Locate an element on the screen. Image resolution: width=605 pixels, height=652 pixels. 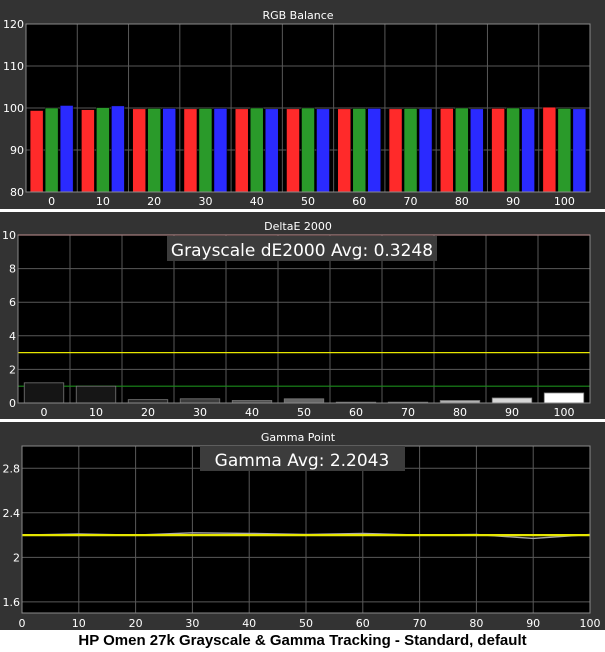
gamma-x-tick-label: 0 is located at coordinates (22, 623).